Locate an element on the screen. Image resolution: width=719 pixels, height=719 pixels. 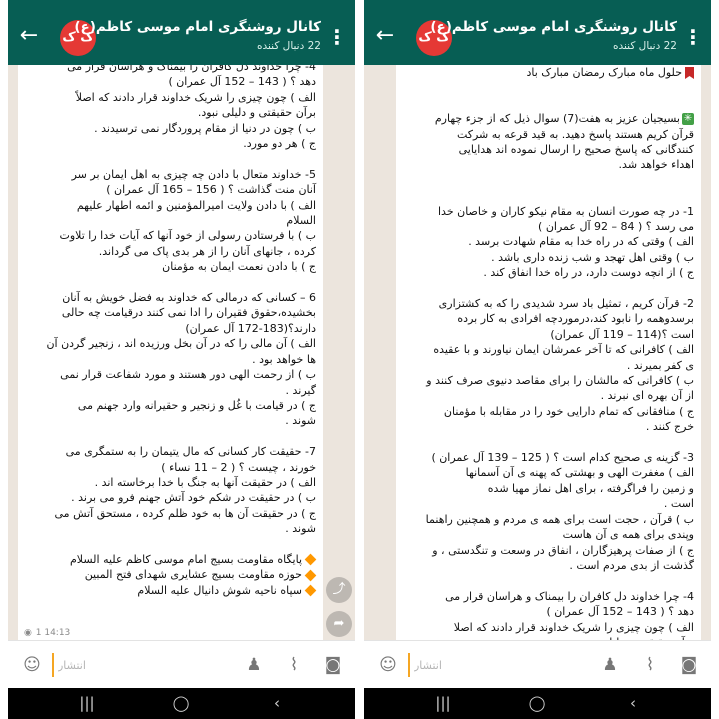
message-line-text: السلام is located at coordinates (301, 221).